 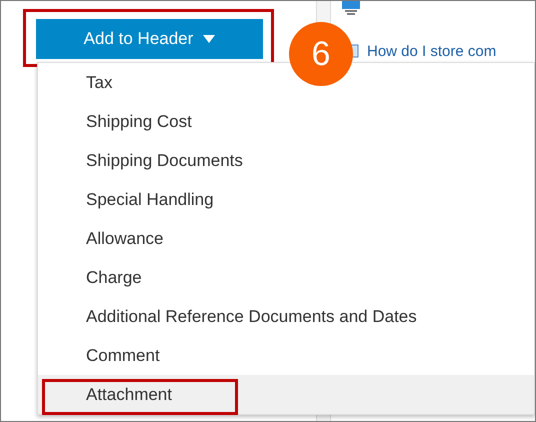 What do you see at coordinates (286, 355) in the screenshot?
I see `menu-item: Comment` at bounding box center [286, 355].